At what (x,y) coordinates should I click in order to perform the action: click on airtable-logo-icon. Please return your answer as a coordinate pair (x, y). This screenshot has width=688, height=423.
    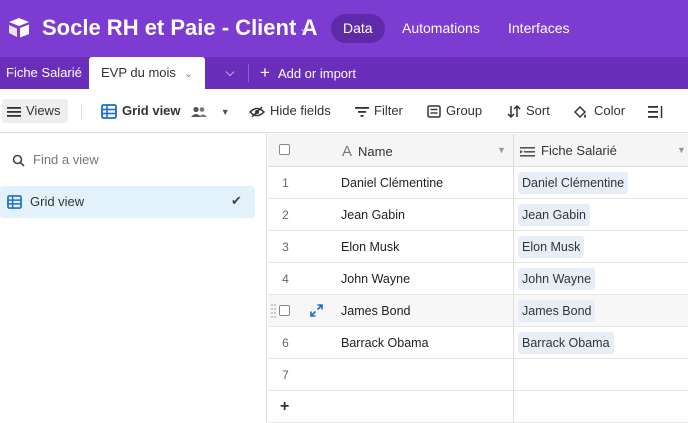
    Looking at the image, I should click on (19, 28).